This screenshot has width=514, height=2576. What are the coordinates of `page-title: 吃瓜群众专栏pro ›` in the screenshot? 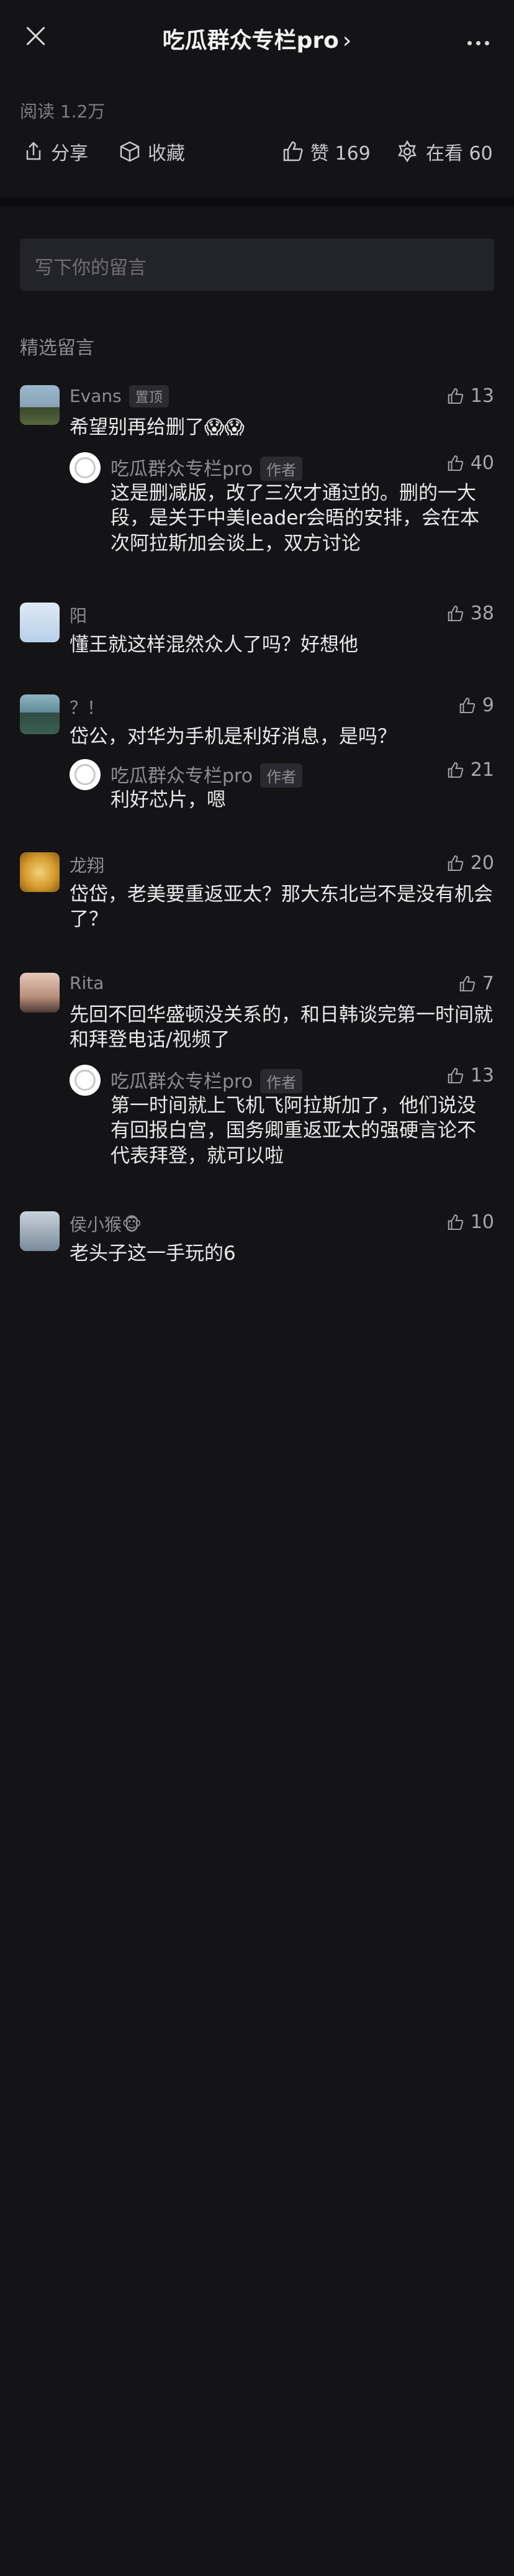 It's located at (257, 38).